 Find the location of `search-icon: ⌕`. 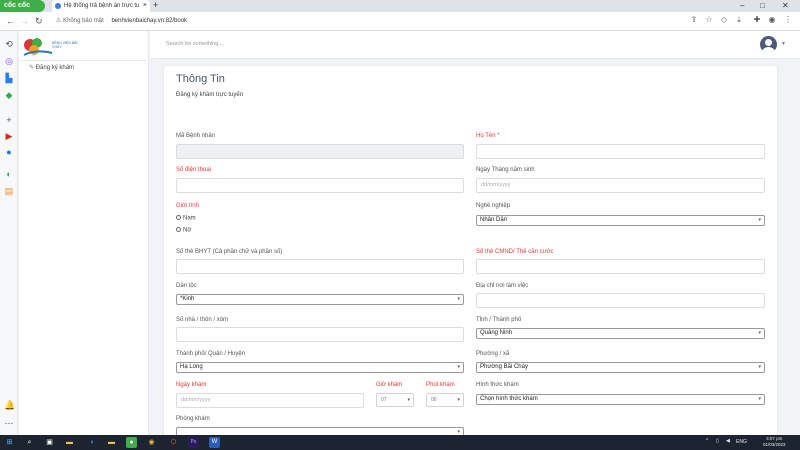

search-icon: ⌕ is located at coordinates (29, 442).